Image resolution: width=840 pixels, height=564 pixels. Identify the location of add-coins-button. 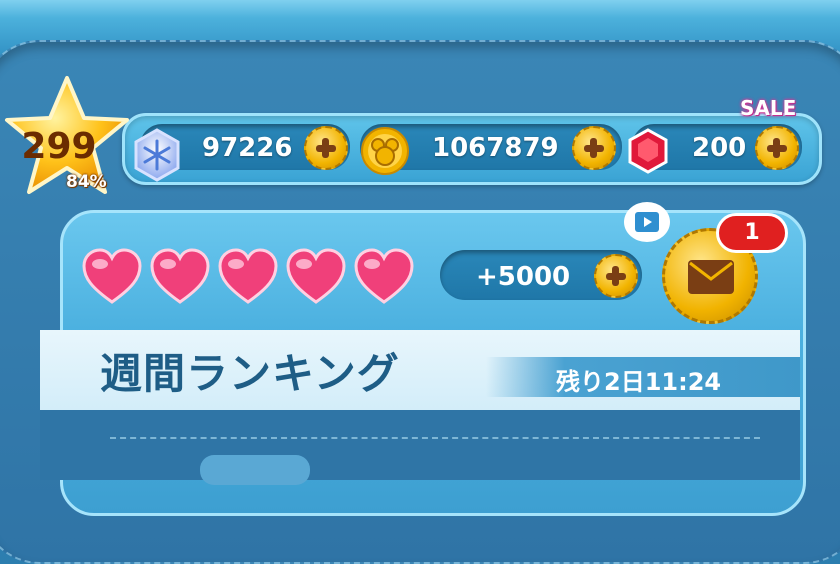
(594, 148).